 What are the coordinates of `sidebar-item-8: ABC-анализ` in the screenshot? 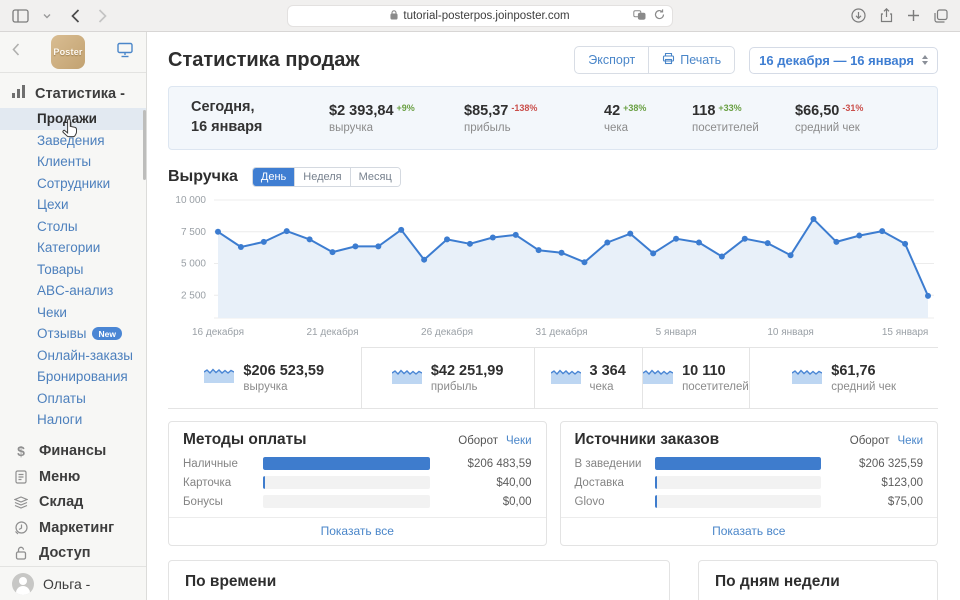 It's located at (73, 291).